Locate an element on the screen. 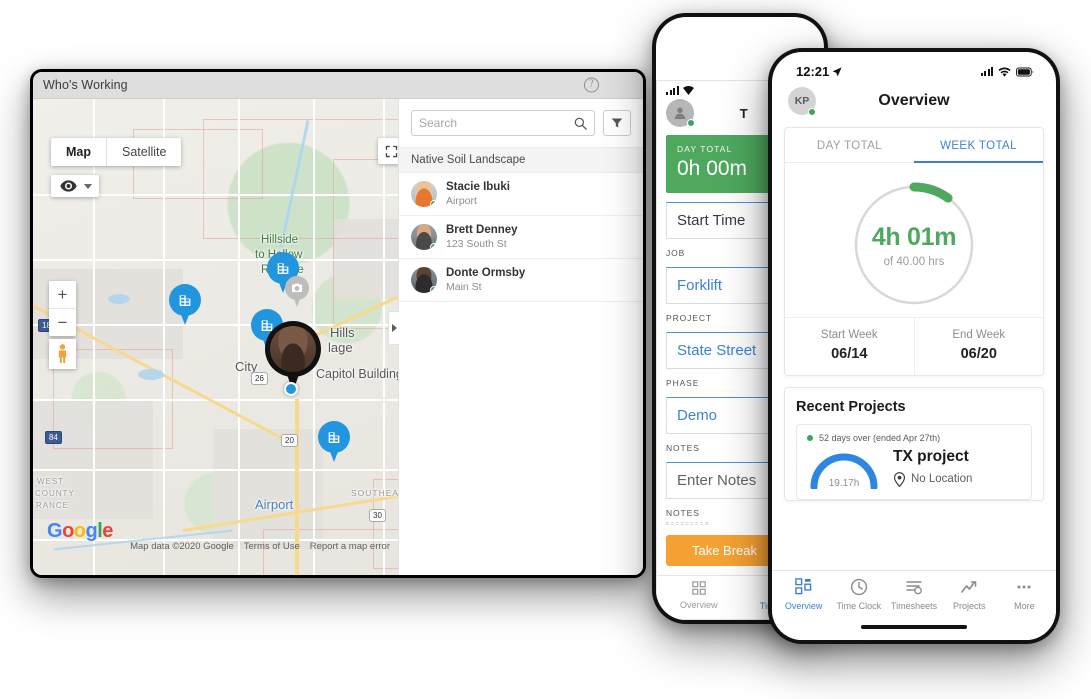 Image resolution: width=1091 pixels, height=699 pixels. map-label: lage is located at coordinates (340, 347).